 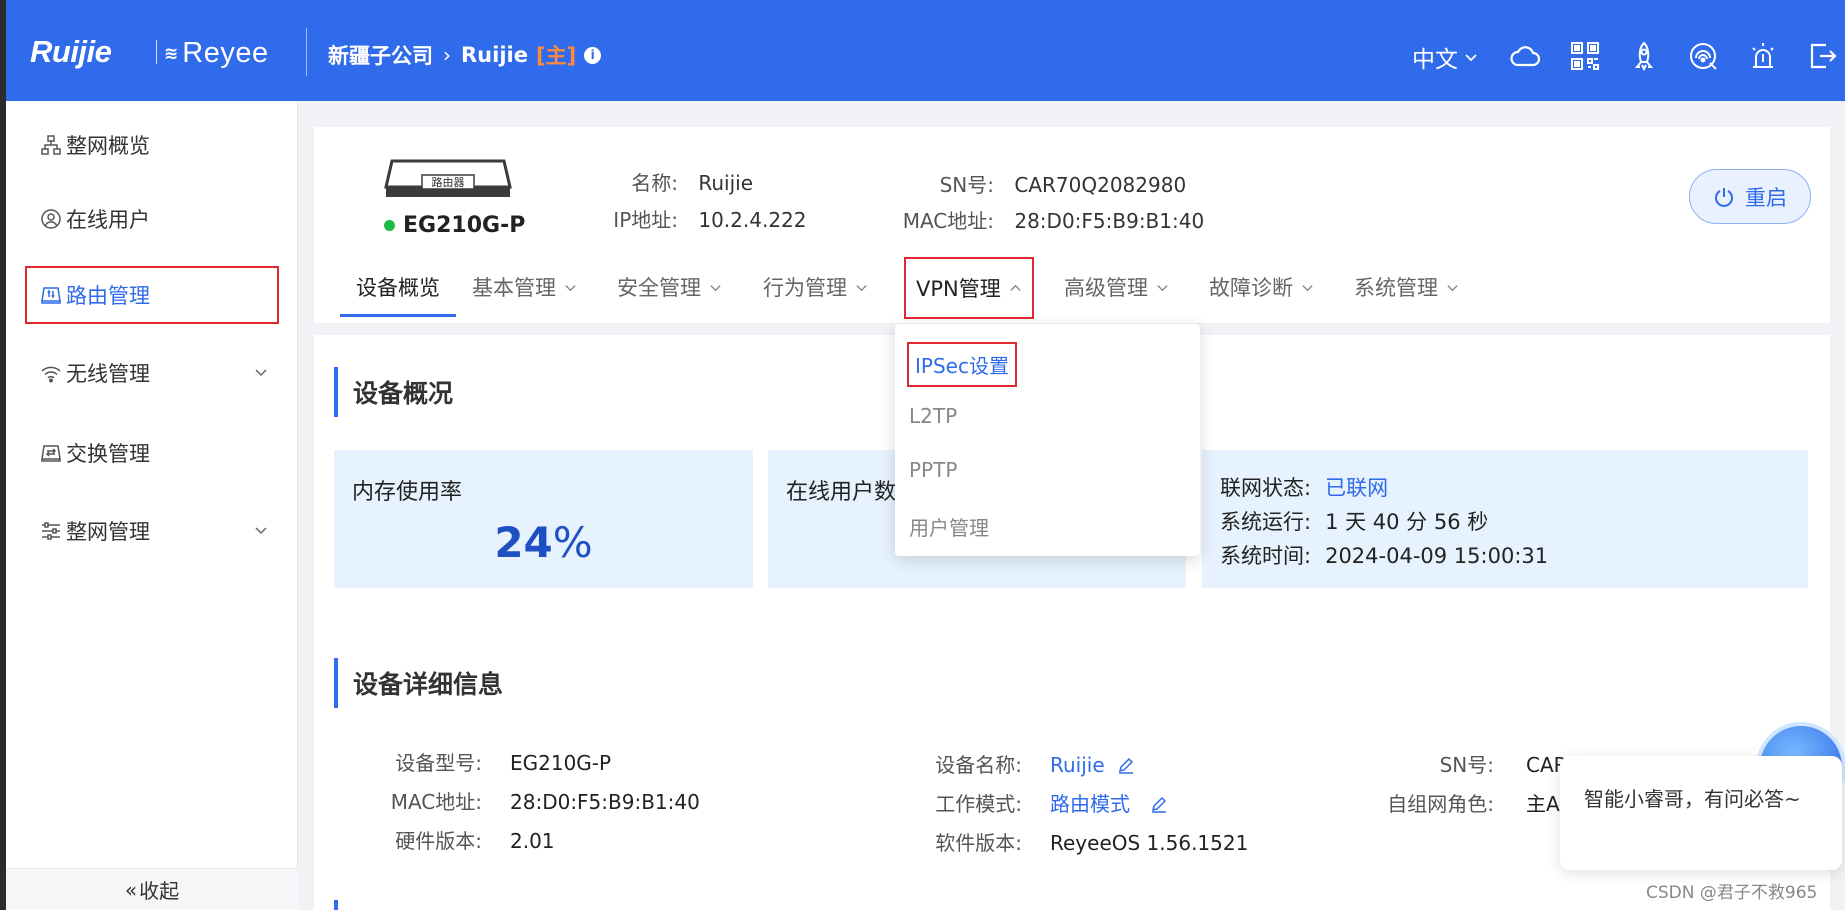 I want to click on detail-software-version: 软件版本: ReyeeOS 1.56.1521, so click(x=1092, y=843).